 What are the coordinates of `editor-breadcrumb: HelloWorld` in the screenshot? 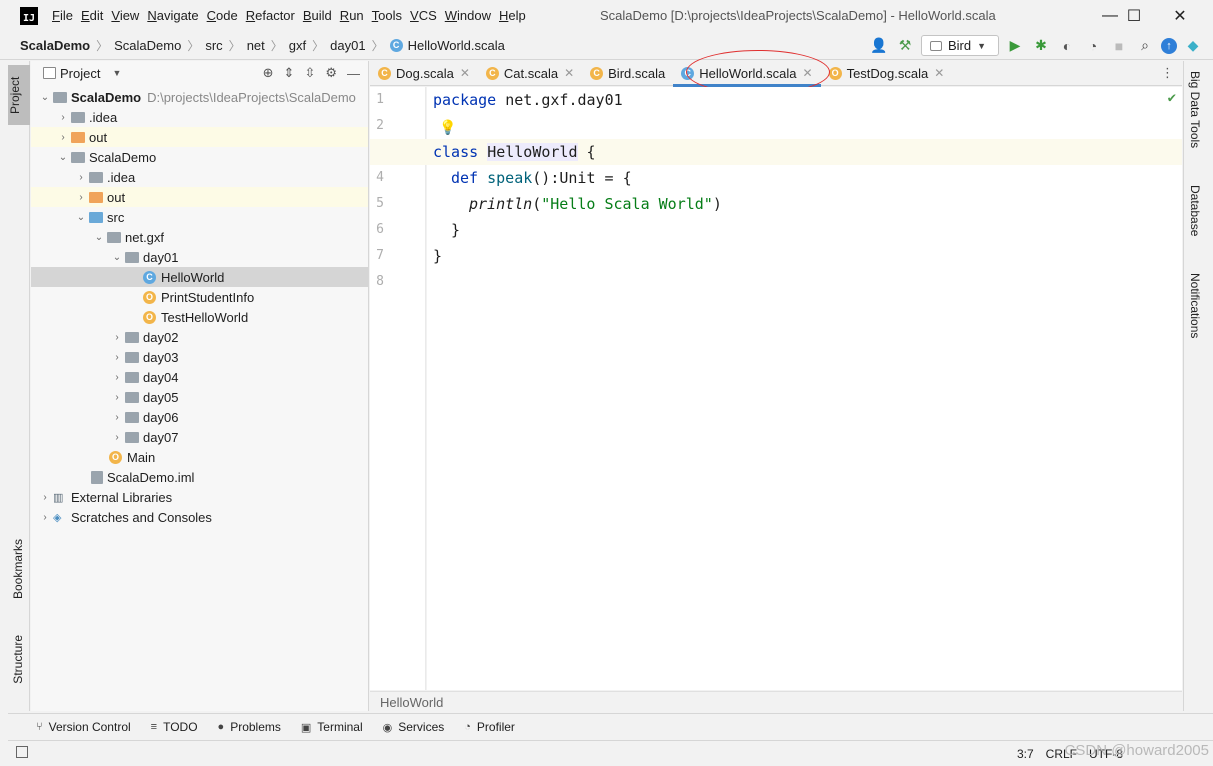 It's located at (776, 702).